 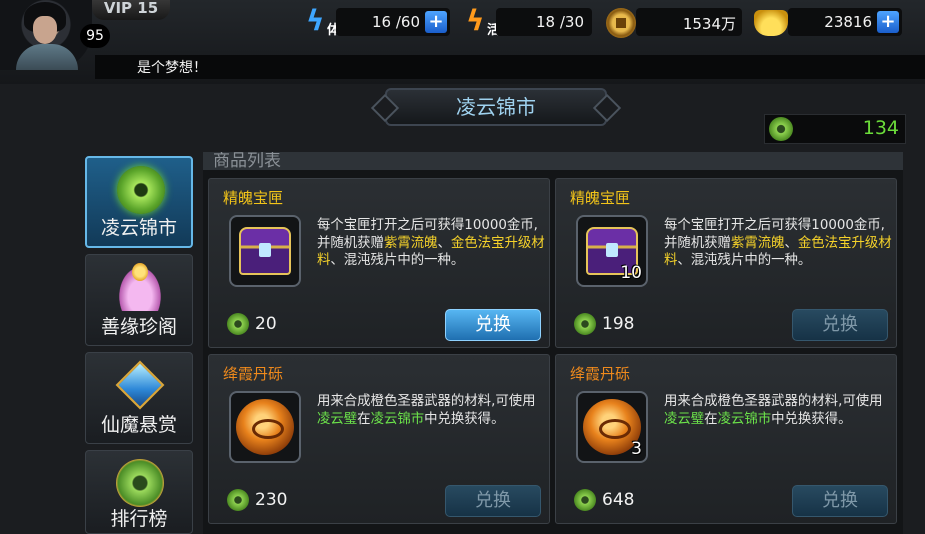 What do you see at coordinates (396, 22) in the screenshot?
I see `stamina-value: 16 /60` at bounding box center [396, 22].